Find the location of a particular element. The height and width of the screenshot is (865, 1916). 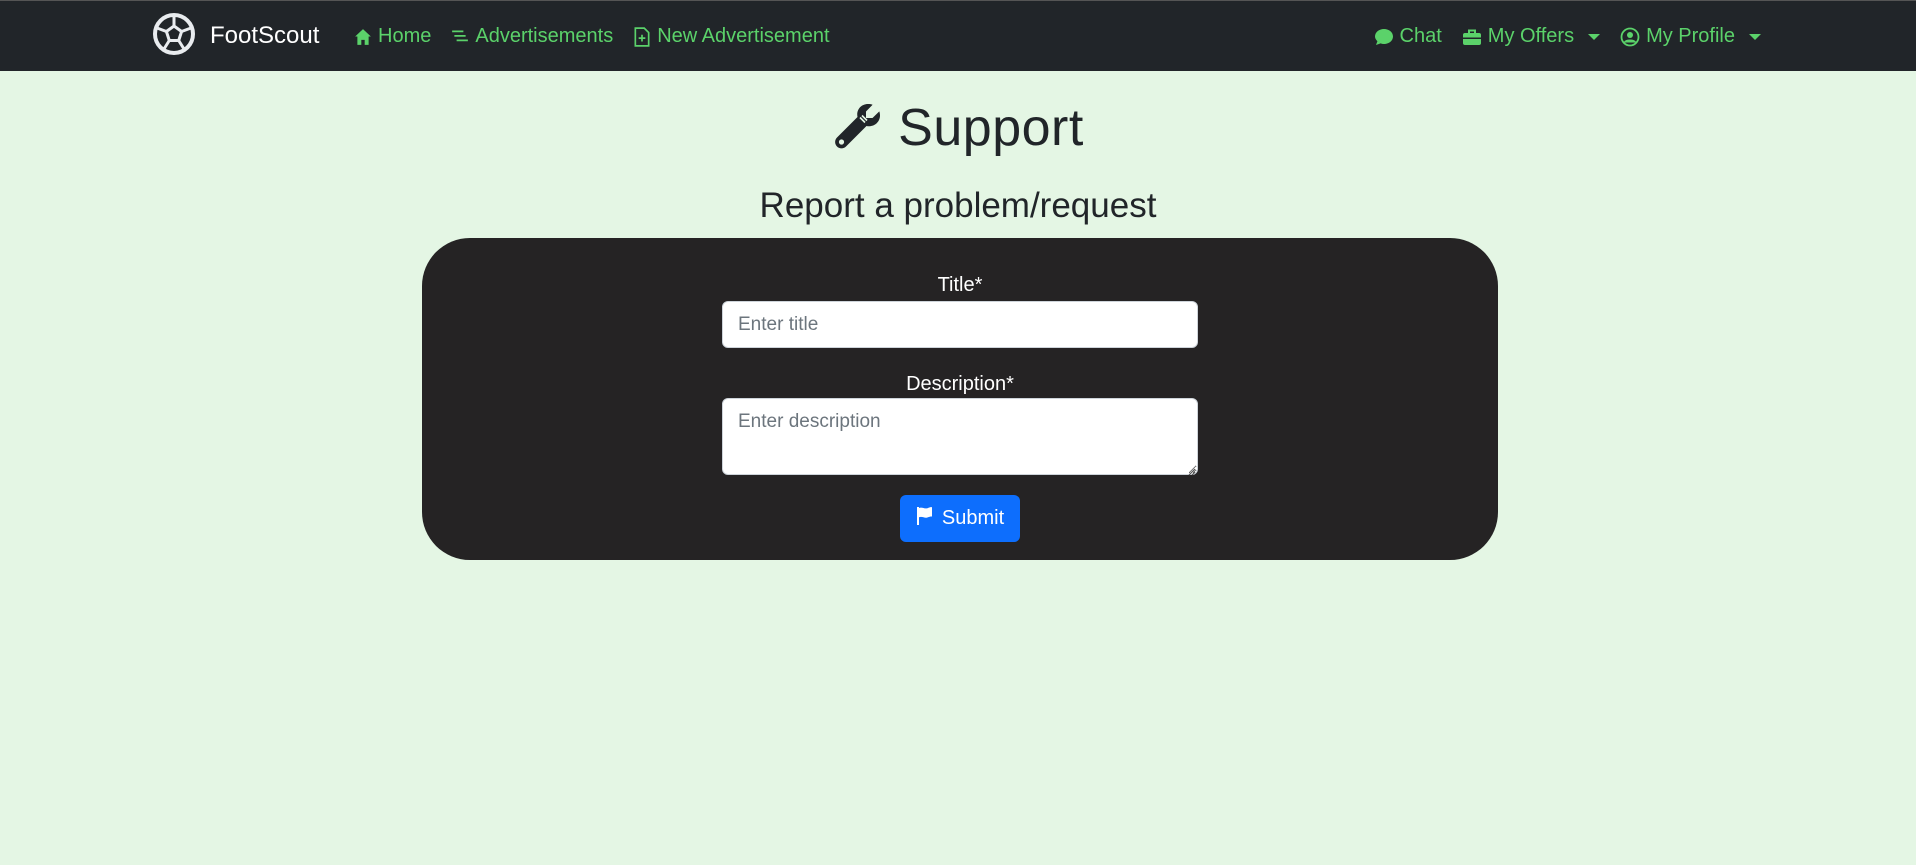

section-title: Report a problem/request is located at coordinates (958, 205).